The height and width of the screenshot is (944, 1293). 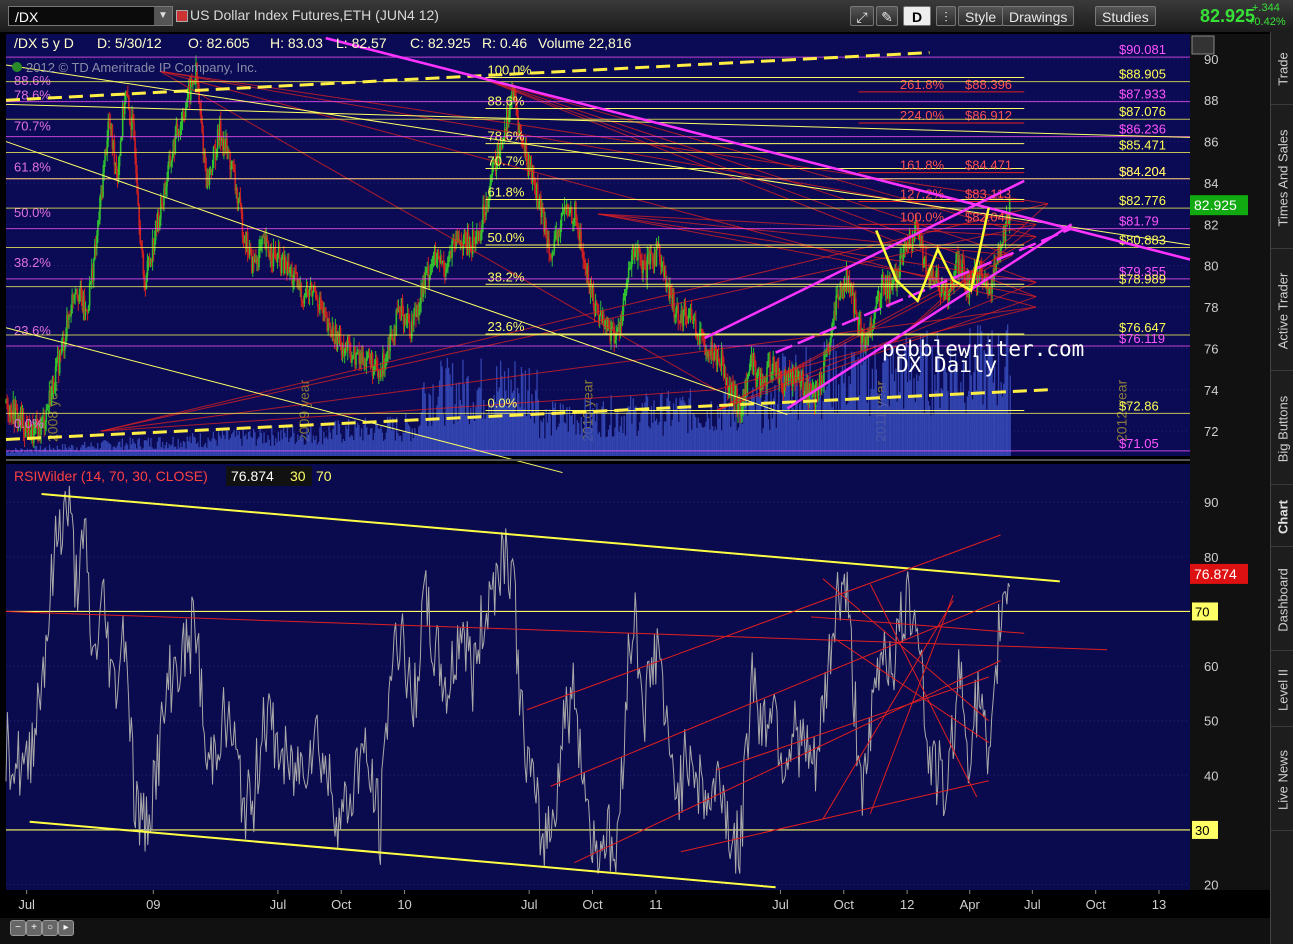 What do you see at coordinates (1282, 69) in the screenshot?
I see `sidebar-tab-trade: Trade` at bounding box center [1282, 69].